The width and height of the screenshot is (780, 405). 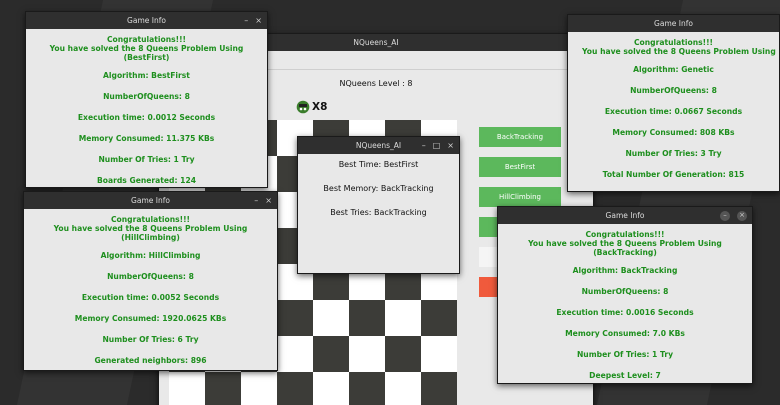 I want to click on execution-time-label: Execution time: 0.0052 Seconds, so click(x=150, y=297).